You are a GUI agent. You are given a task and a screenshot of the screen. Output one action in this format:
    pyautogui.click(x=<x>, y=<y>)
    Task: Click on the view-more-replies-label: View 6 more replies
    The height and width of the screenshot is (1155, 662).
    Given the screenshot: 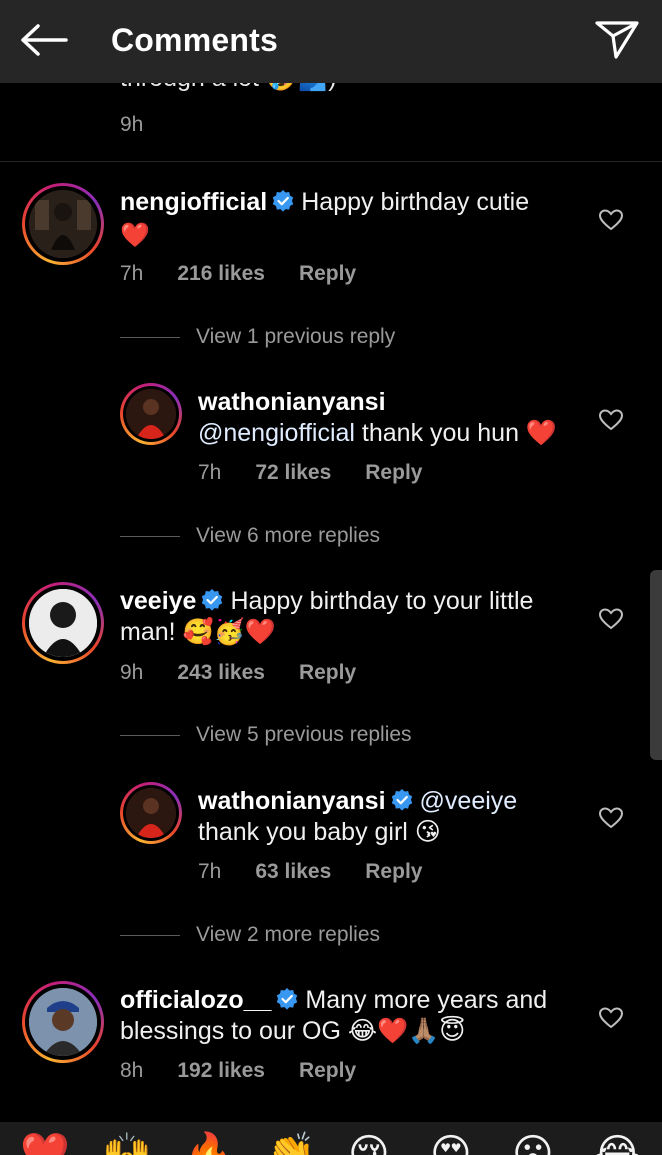 What is the action you would take?
    pyautogui.click(x=288, y=535)
    